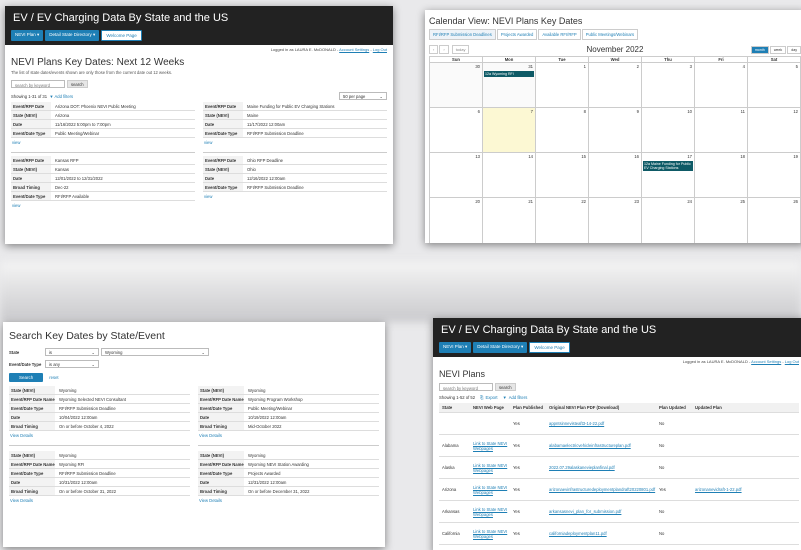 The image size is (801, 550). I want to click on result-count: Showing 1-31 of 31, so click(29, 96).